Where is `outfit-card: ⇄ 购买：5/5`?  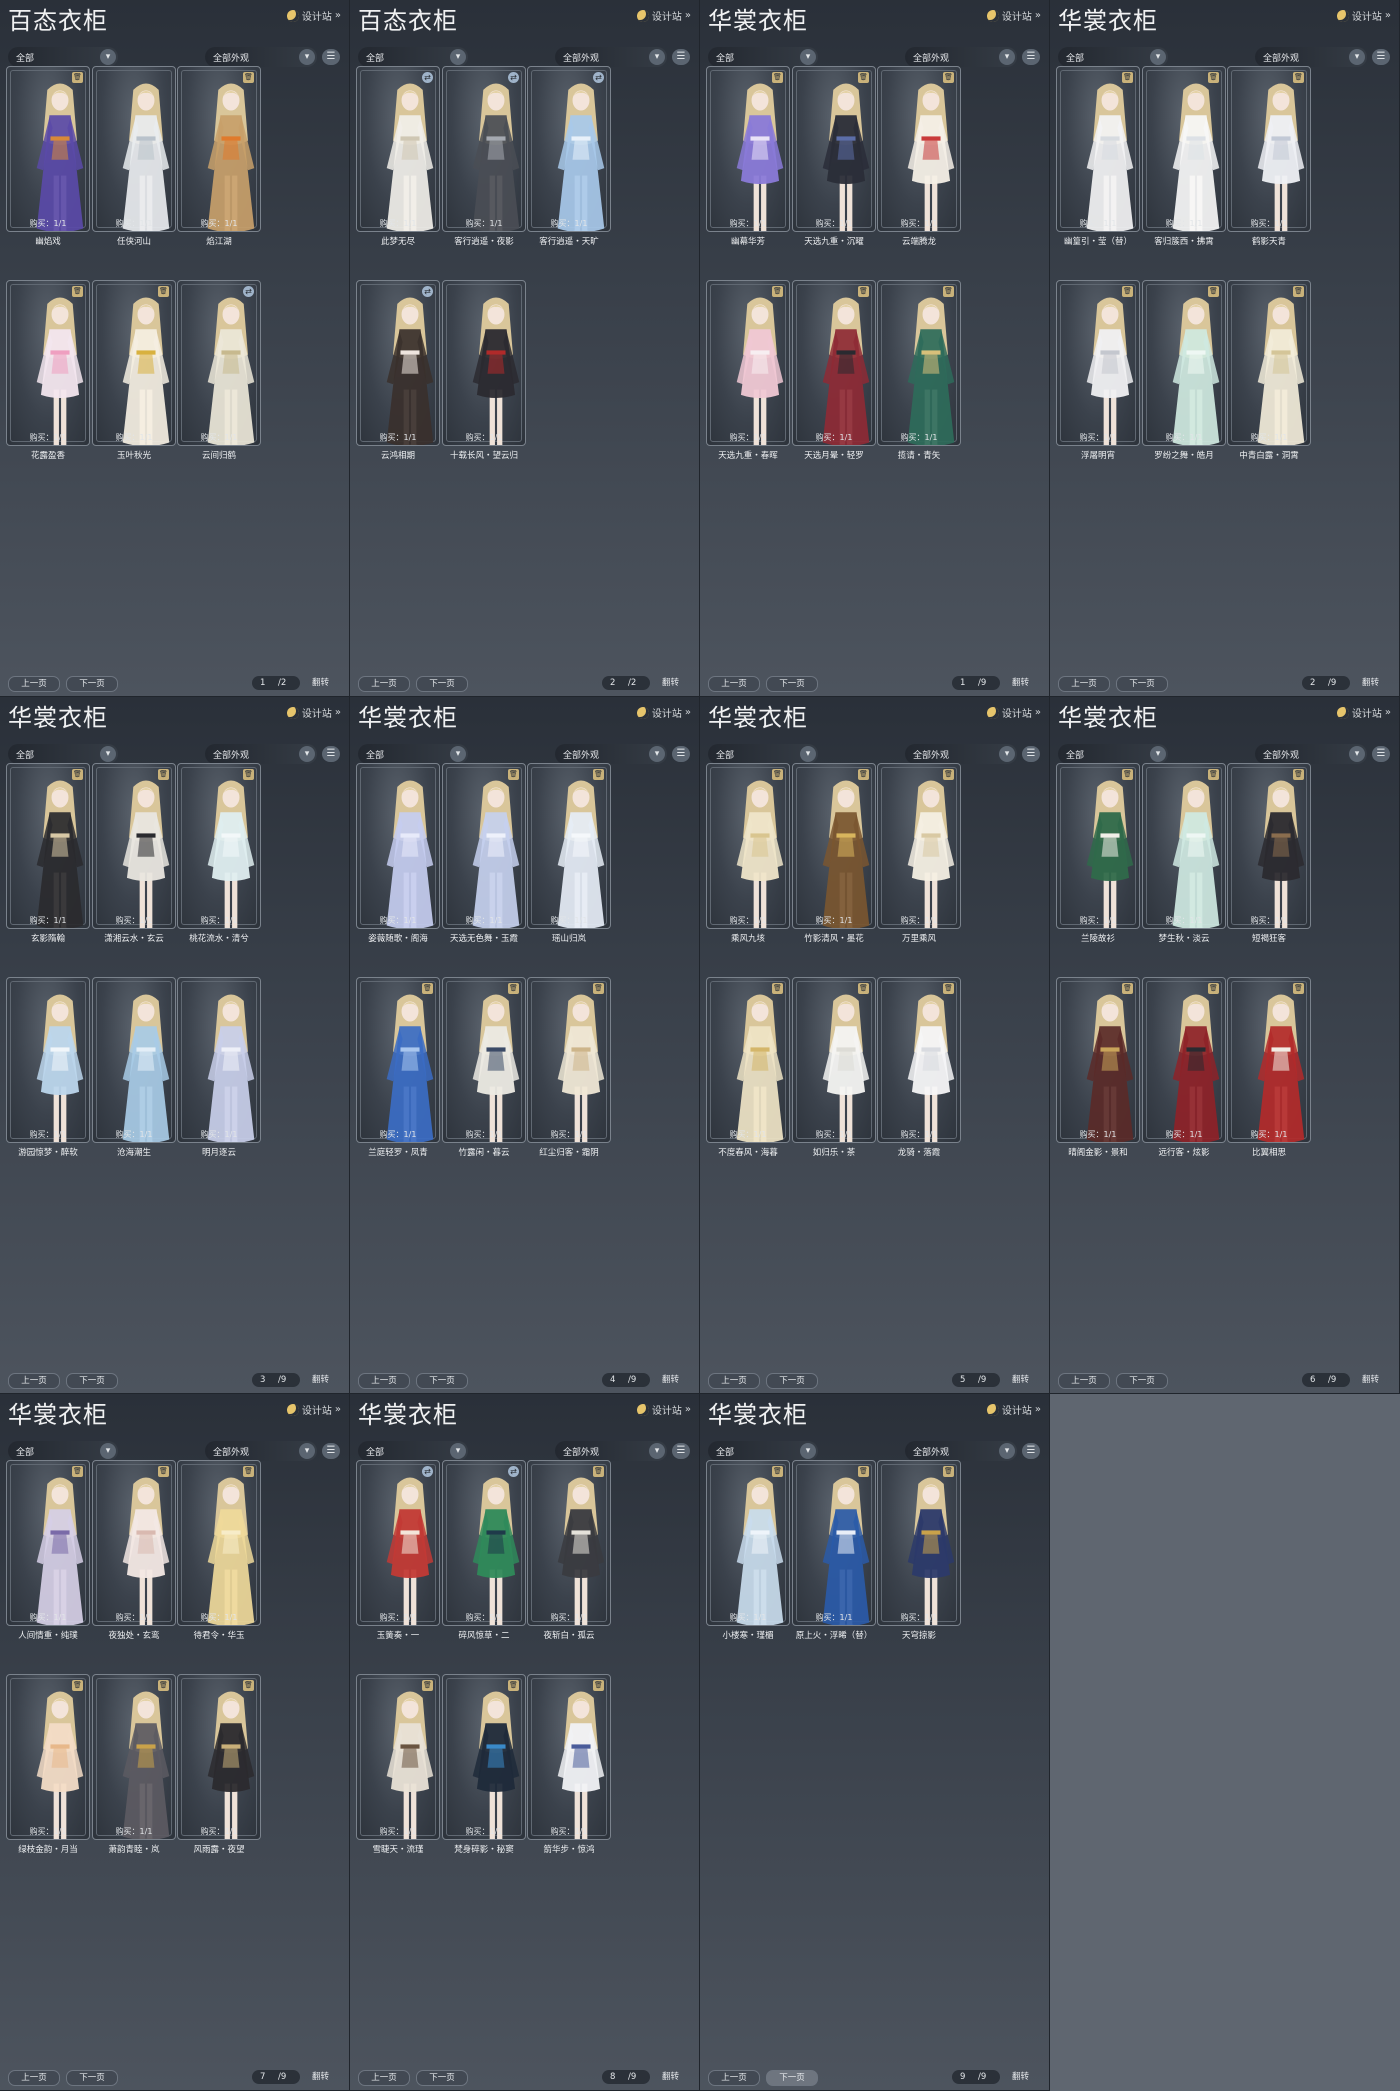 outfit-card: ⇄ 购买：5/5 is located at coordinates (484, 1543).